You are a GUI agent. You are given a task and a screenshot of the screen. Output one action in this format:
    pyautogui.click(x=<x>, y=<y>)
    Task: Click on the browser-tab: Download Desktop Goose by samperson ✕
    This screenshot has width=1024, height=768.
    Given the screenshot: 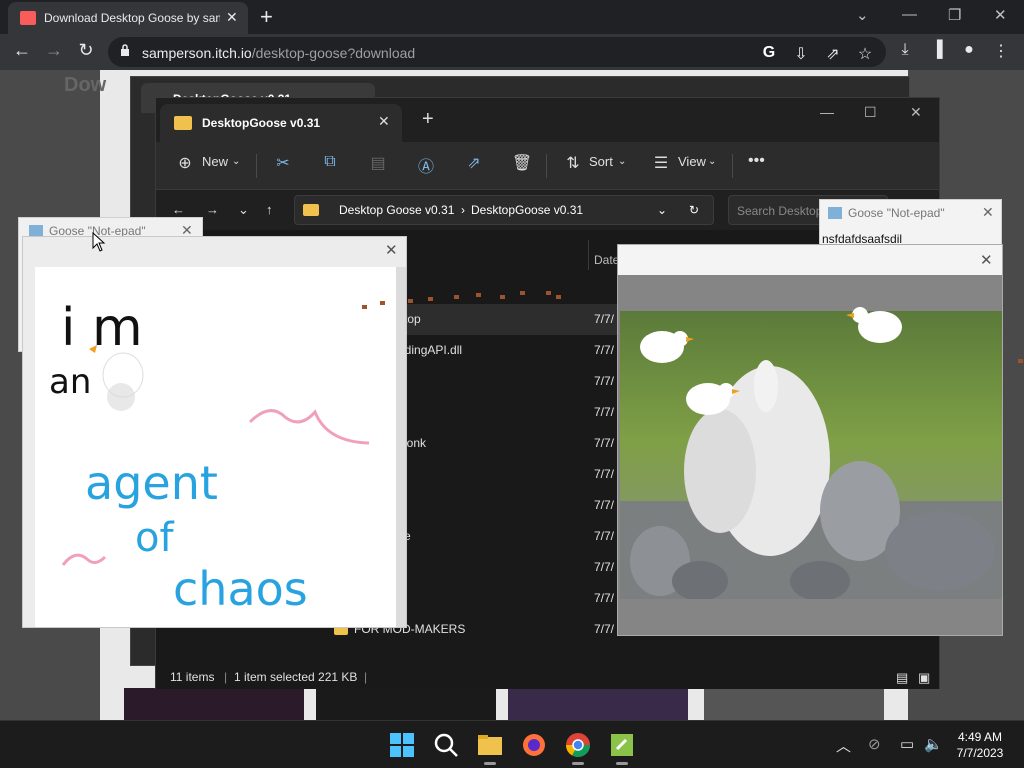 What is the action you would take?
    pyautogui.click(x=128, y=18)
    